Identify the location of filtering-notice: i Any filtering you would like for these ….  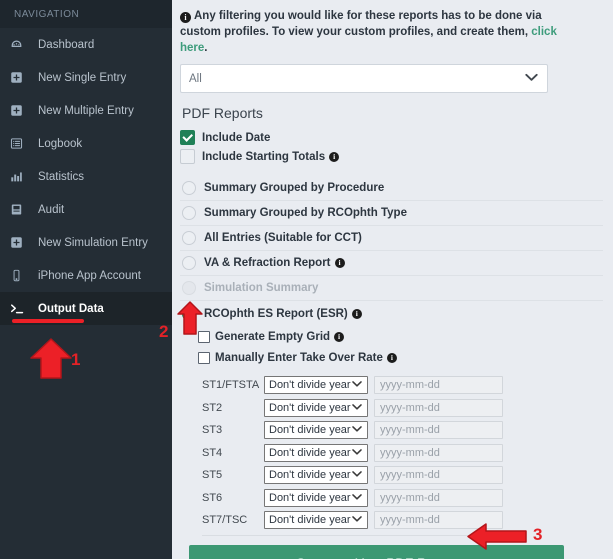
(369, 32).